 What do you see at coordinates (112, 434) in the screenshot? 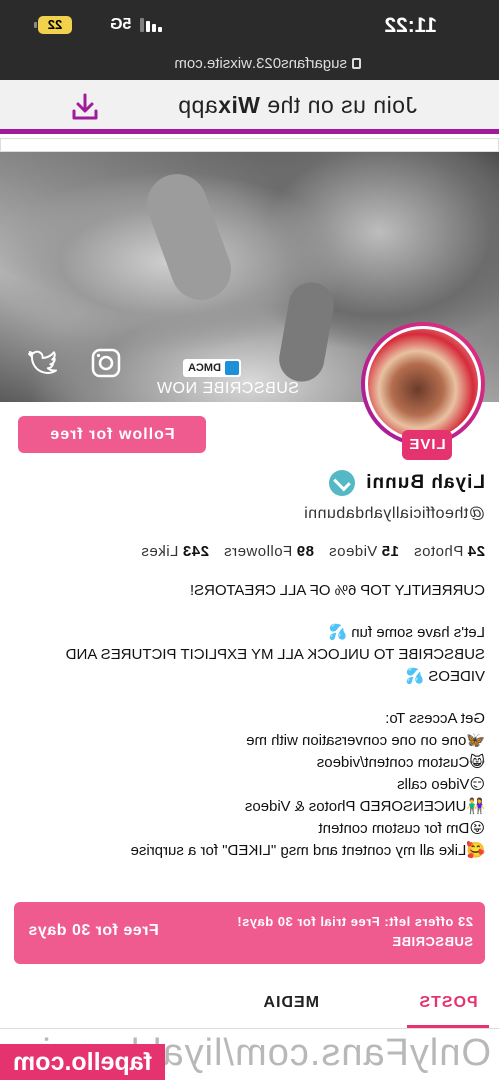
I see `follow-for-free-button: Follow for free` at bounding box center [112, 434].